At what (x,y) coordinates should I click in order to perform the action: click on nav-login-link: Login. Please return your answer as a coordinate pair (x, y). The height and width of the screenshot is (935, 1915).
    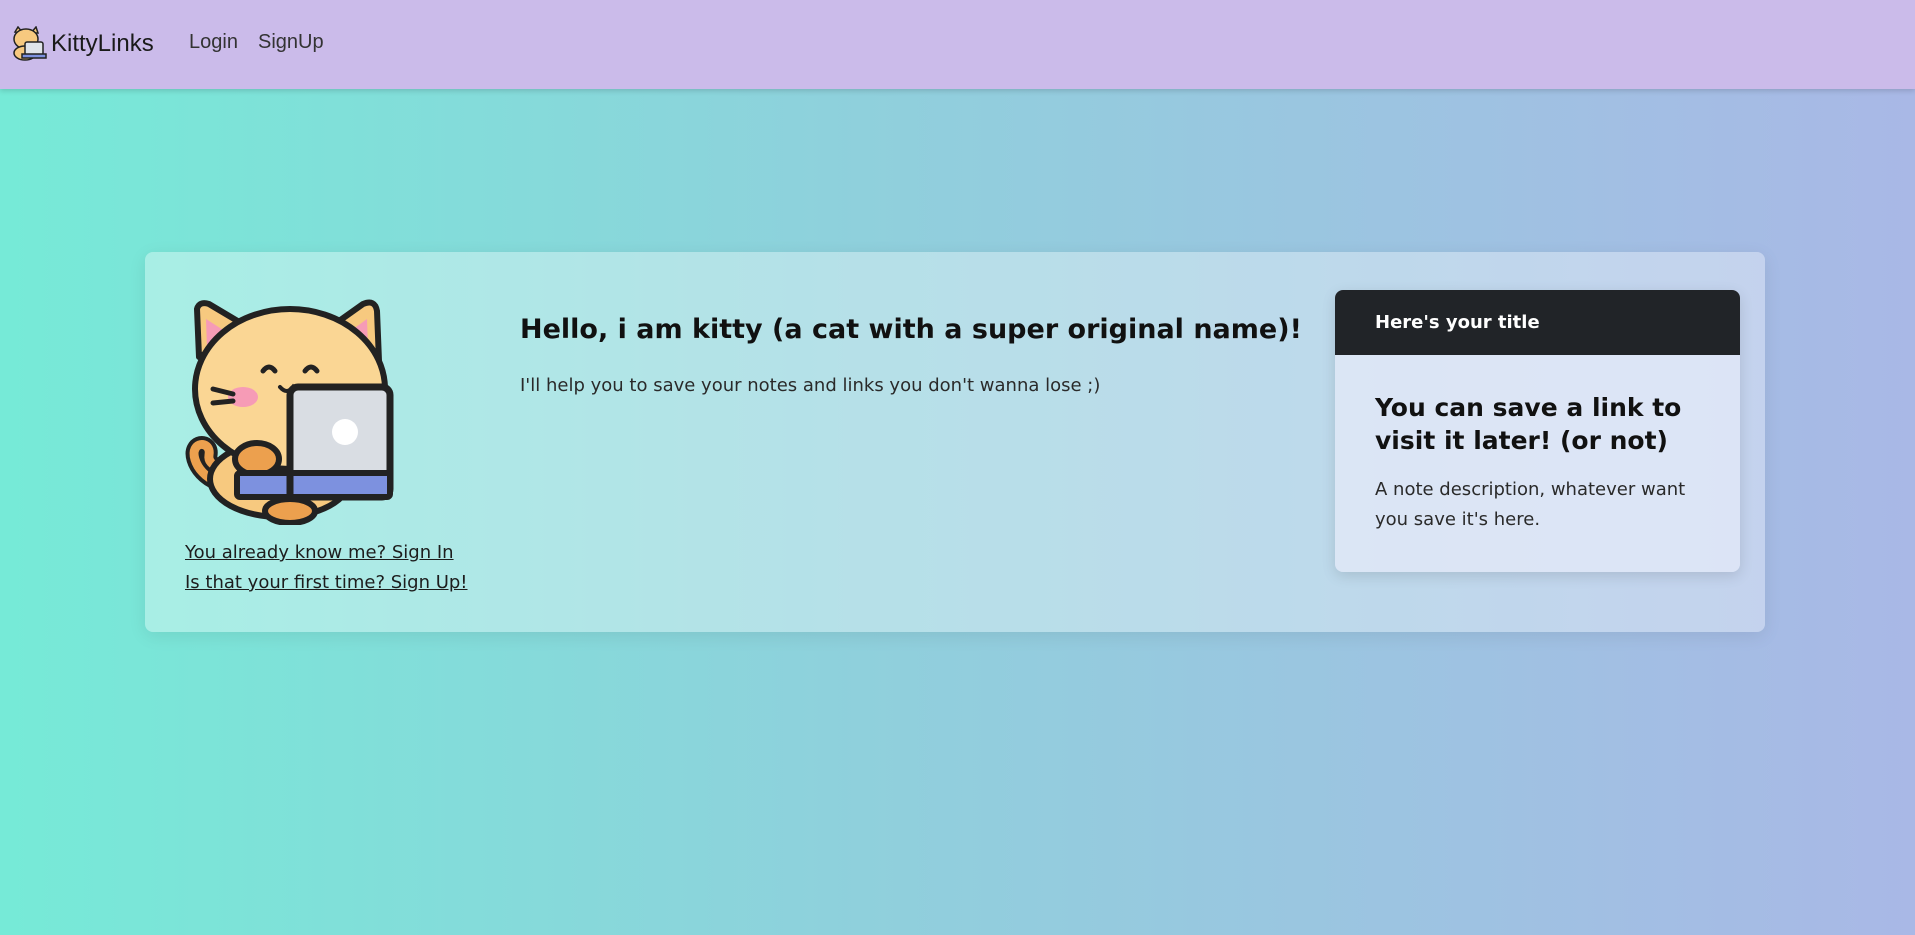
    Looking at the image, I should click on (213, 42).